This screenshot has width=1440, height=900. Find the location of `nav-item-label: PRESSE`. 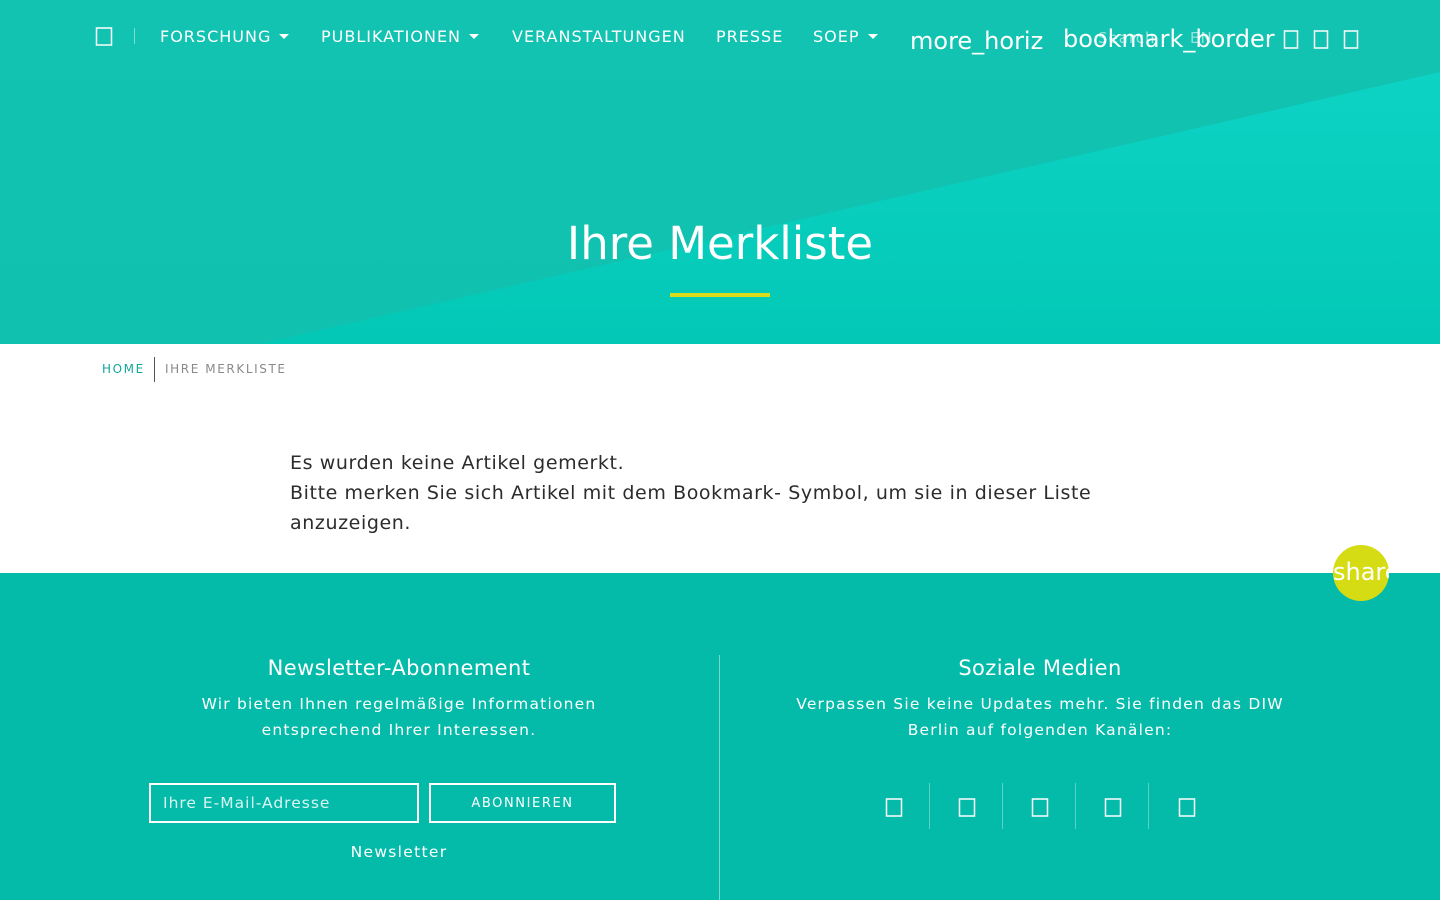

nav-item-label: PRESSE is located at coordinates (750, 36).